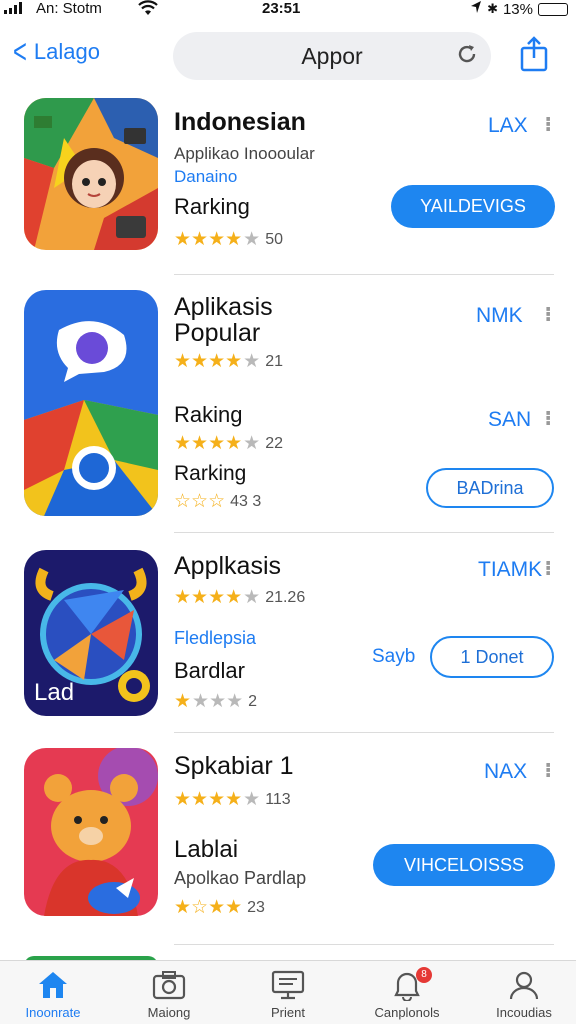 The width and height of the screenshot is (576, 1024). I want to click on app-icon-compass: Lad, so click(91, 633).